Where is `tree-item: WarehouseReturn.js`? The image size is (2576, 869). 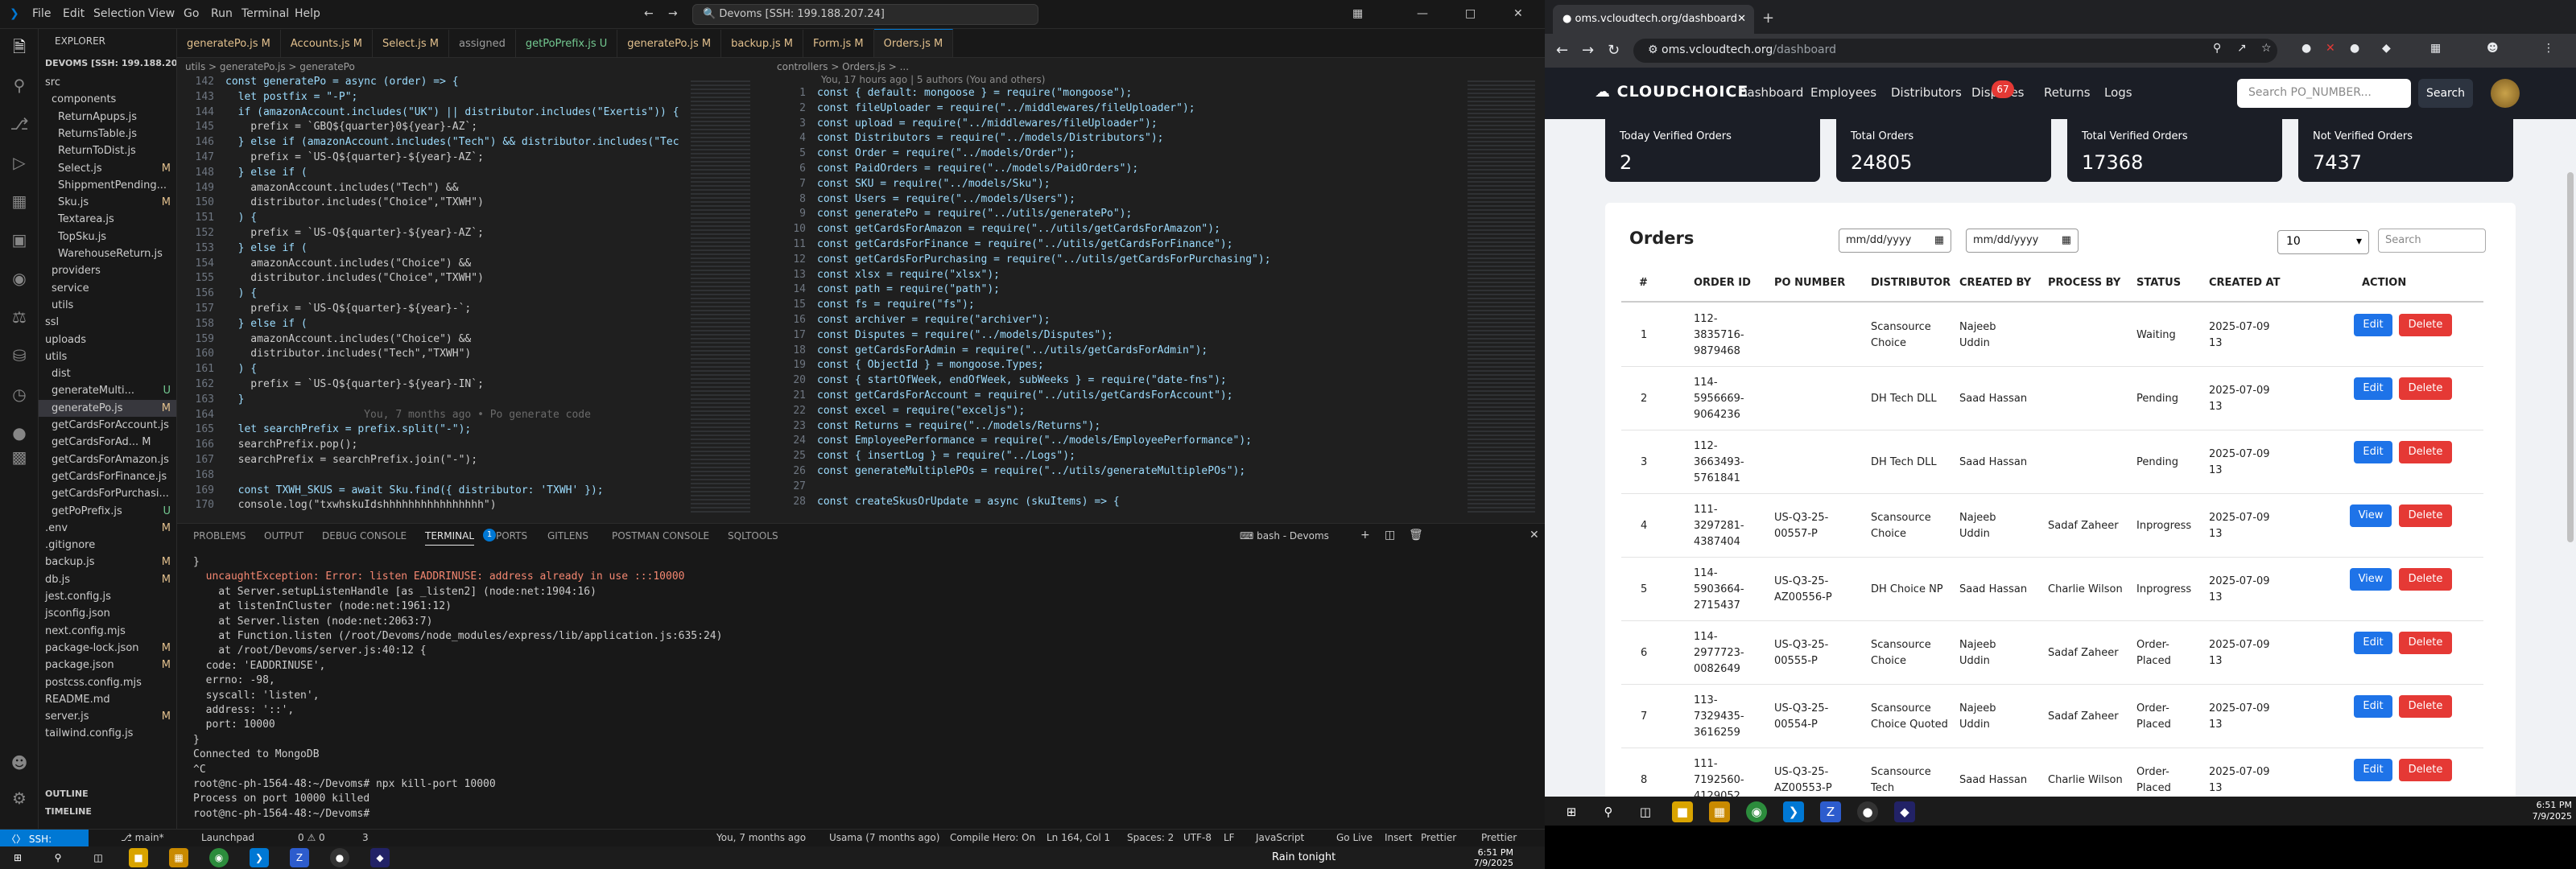
tree-item: WarehouseReturn.js is located at coordinates (107, 253).